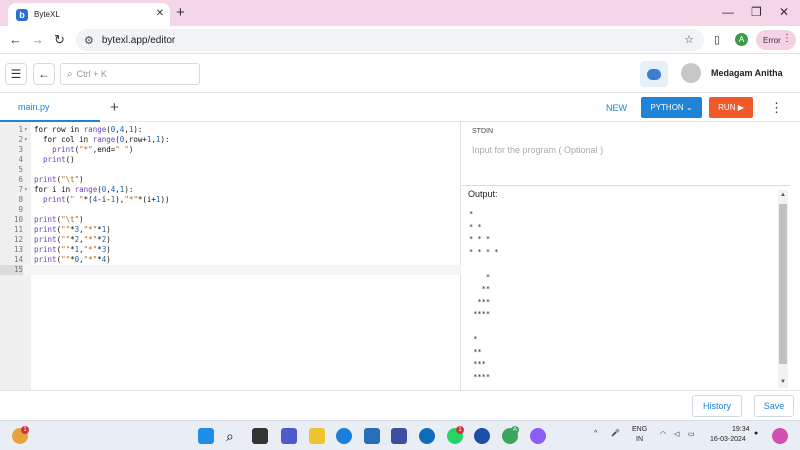  I want to click on menu-list-icon: ☰, so click(16, 74).